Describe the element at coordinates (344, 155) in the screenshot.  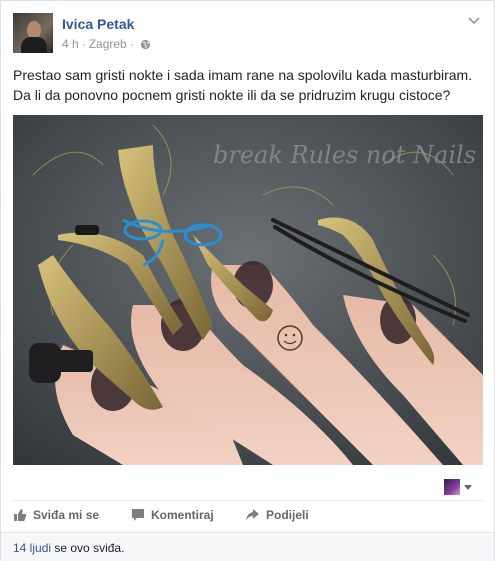
I see `image-watermark: break Rules not Nails` at that location.